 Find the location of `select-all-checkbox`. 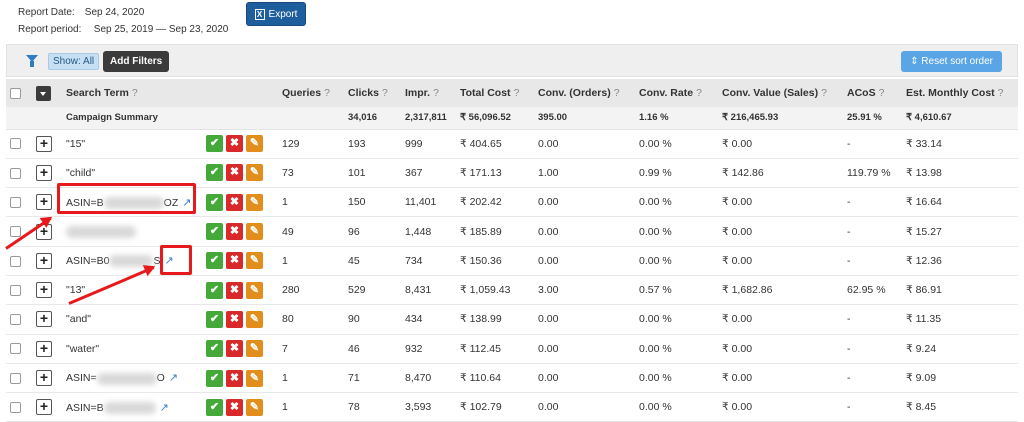

select-all-checkbox is located at coordinates (15, 93).